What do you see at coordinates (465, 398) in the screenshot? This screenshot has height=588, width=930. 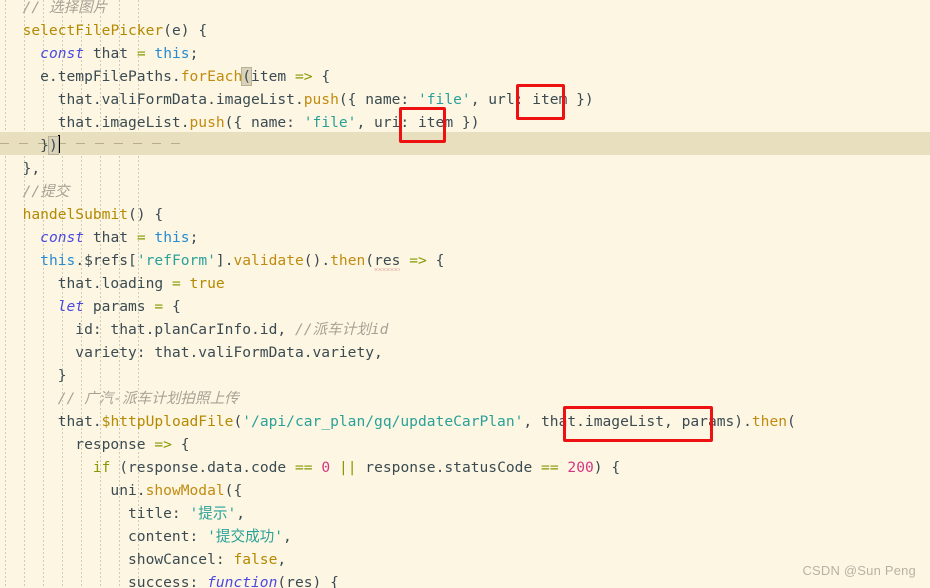 I see `code-line: // 广汽-派车计划拍照上传` at bounding box center [465, 398].